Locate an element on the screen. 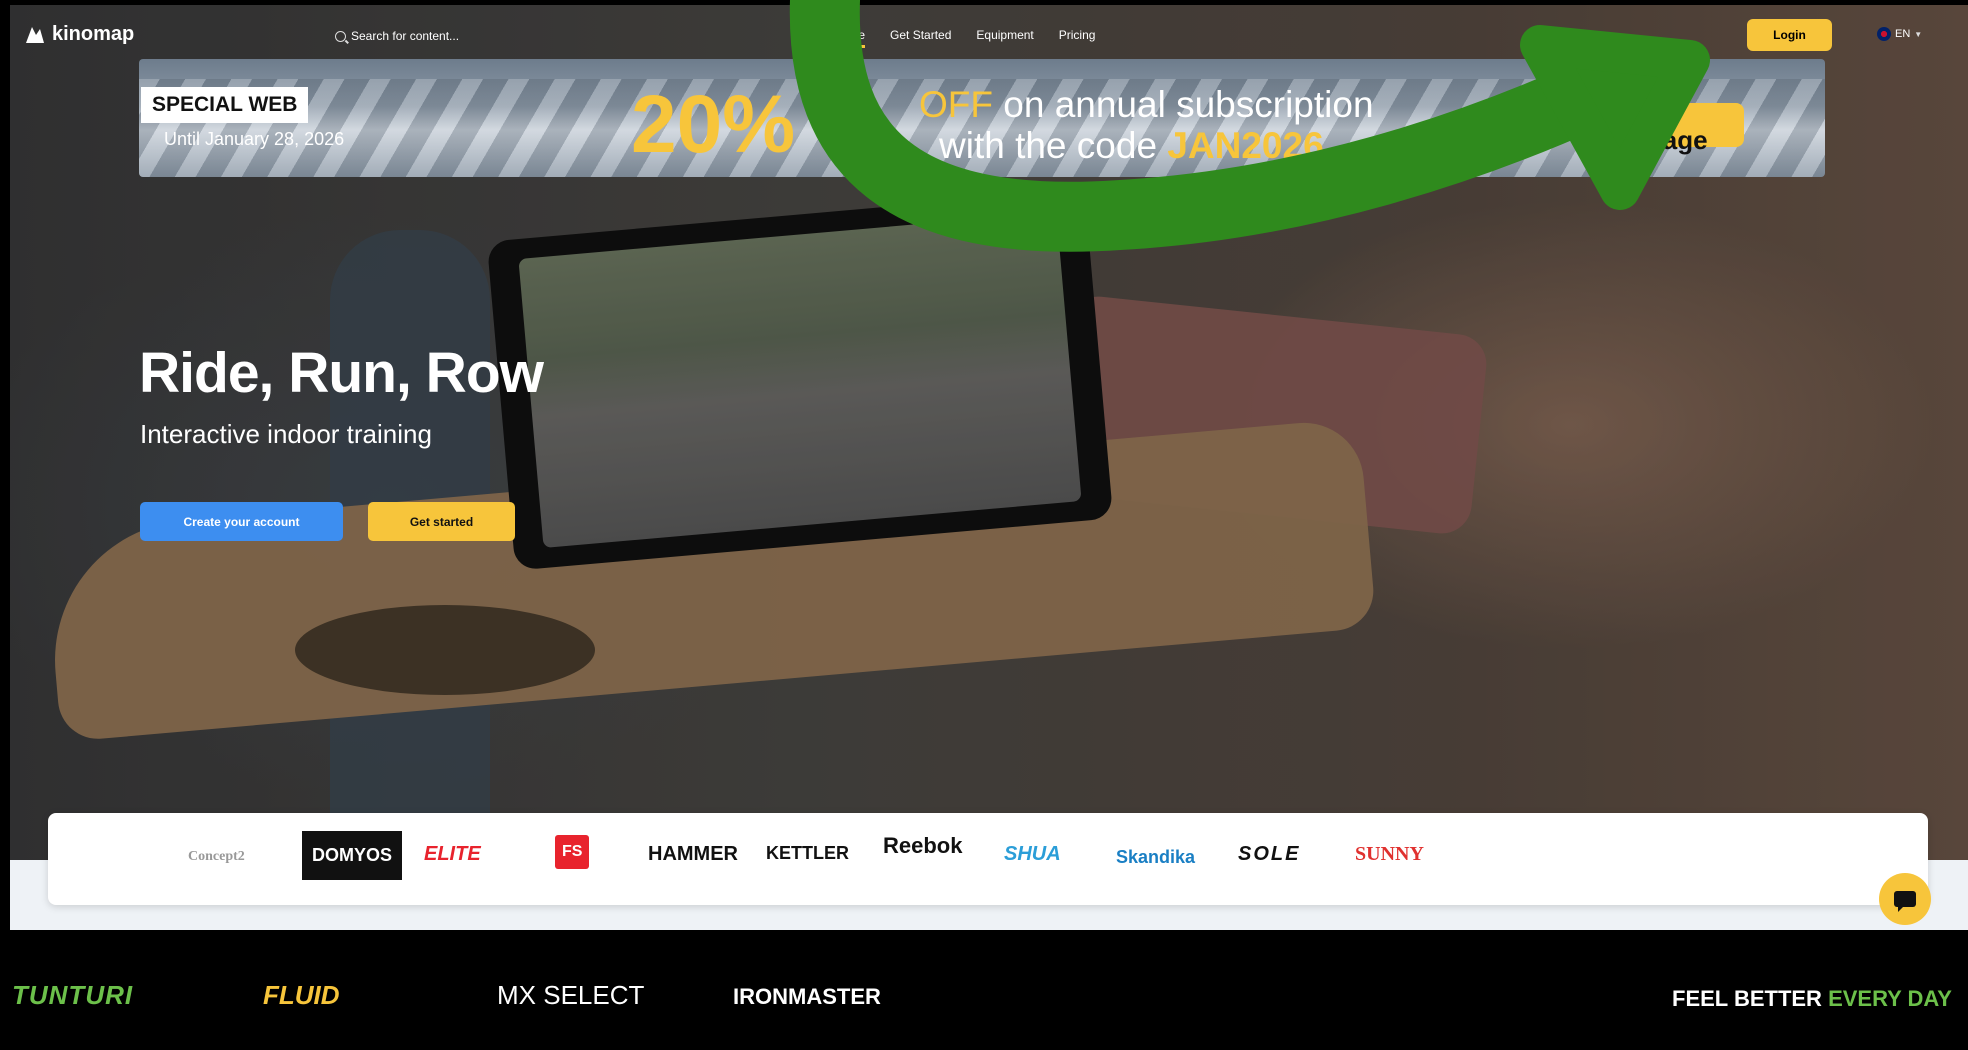 This screenshot has height=1050, width=1968. banner-offer-text: on annual subscription is located at coordinates (1183, 104).